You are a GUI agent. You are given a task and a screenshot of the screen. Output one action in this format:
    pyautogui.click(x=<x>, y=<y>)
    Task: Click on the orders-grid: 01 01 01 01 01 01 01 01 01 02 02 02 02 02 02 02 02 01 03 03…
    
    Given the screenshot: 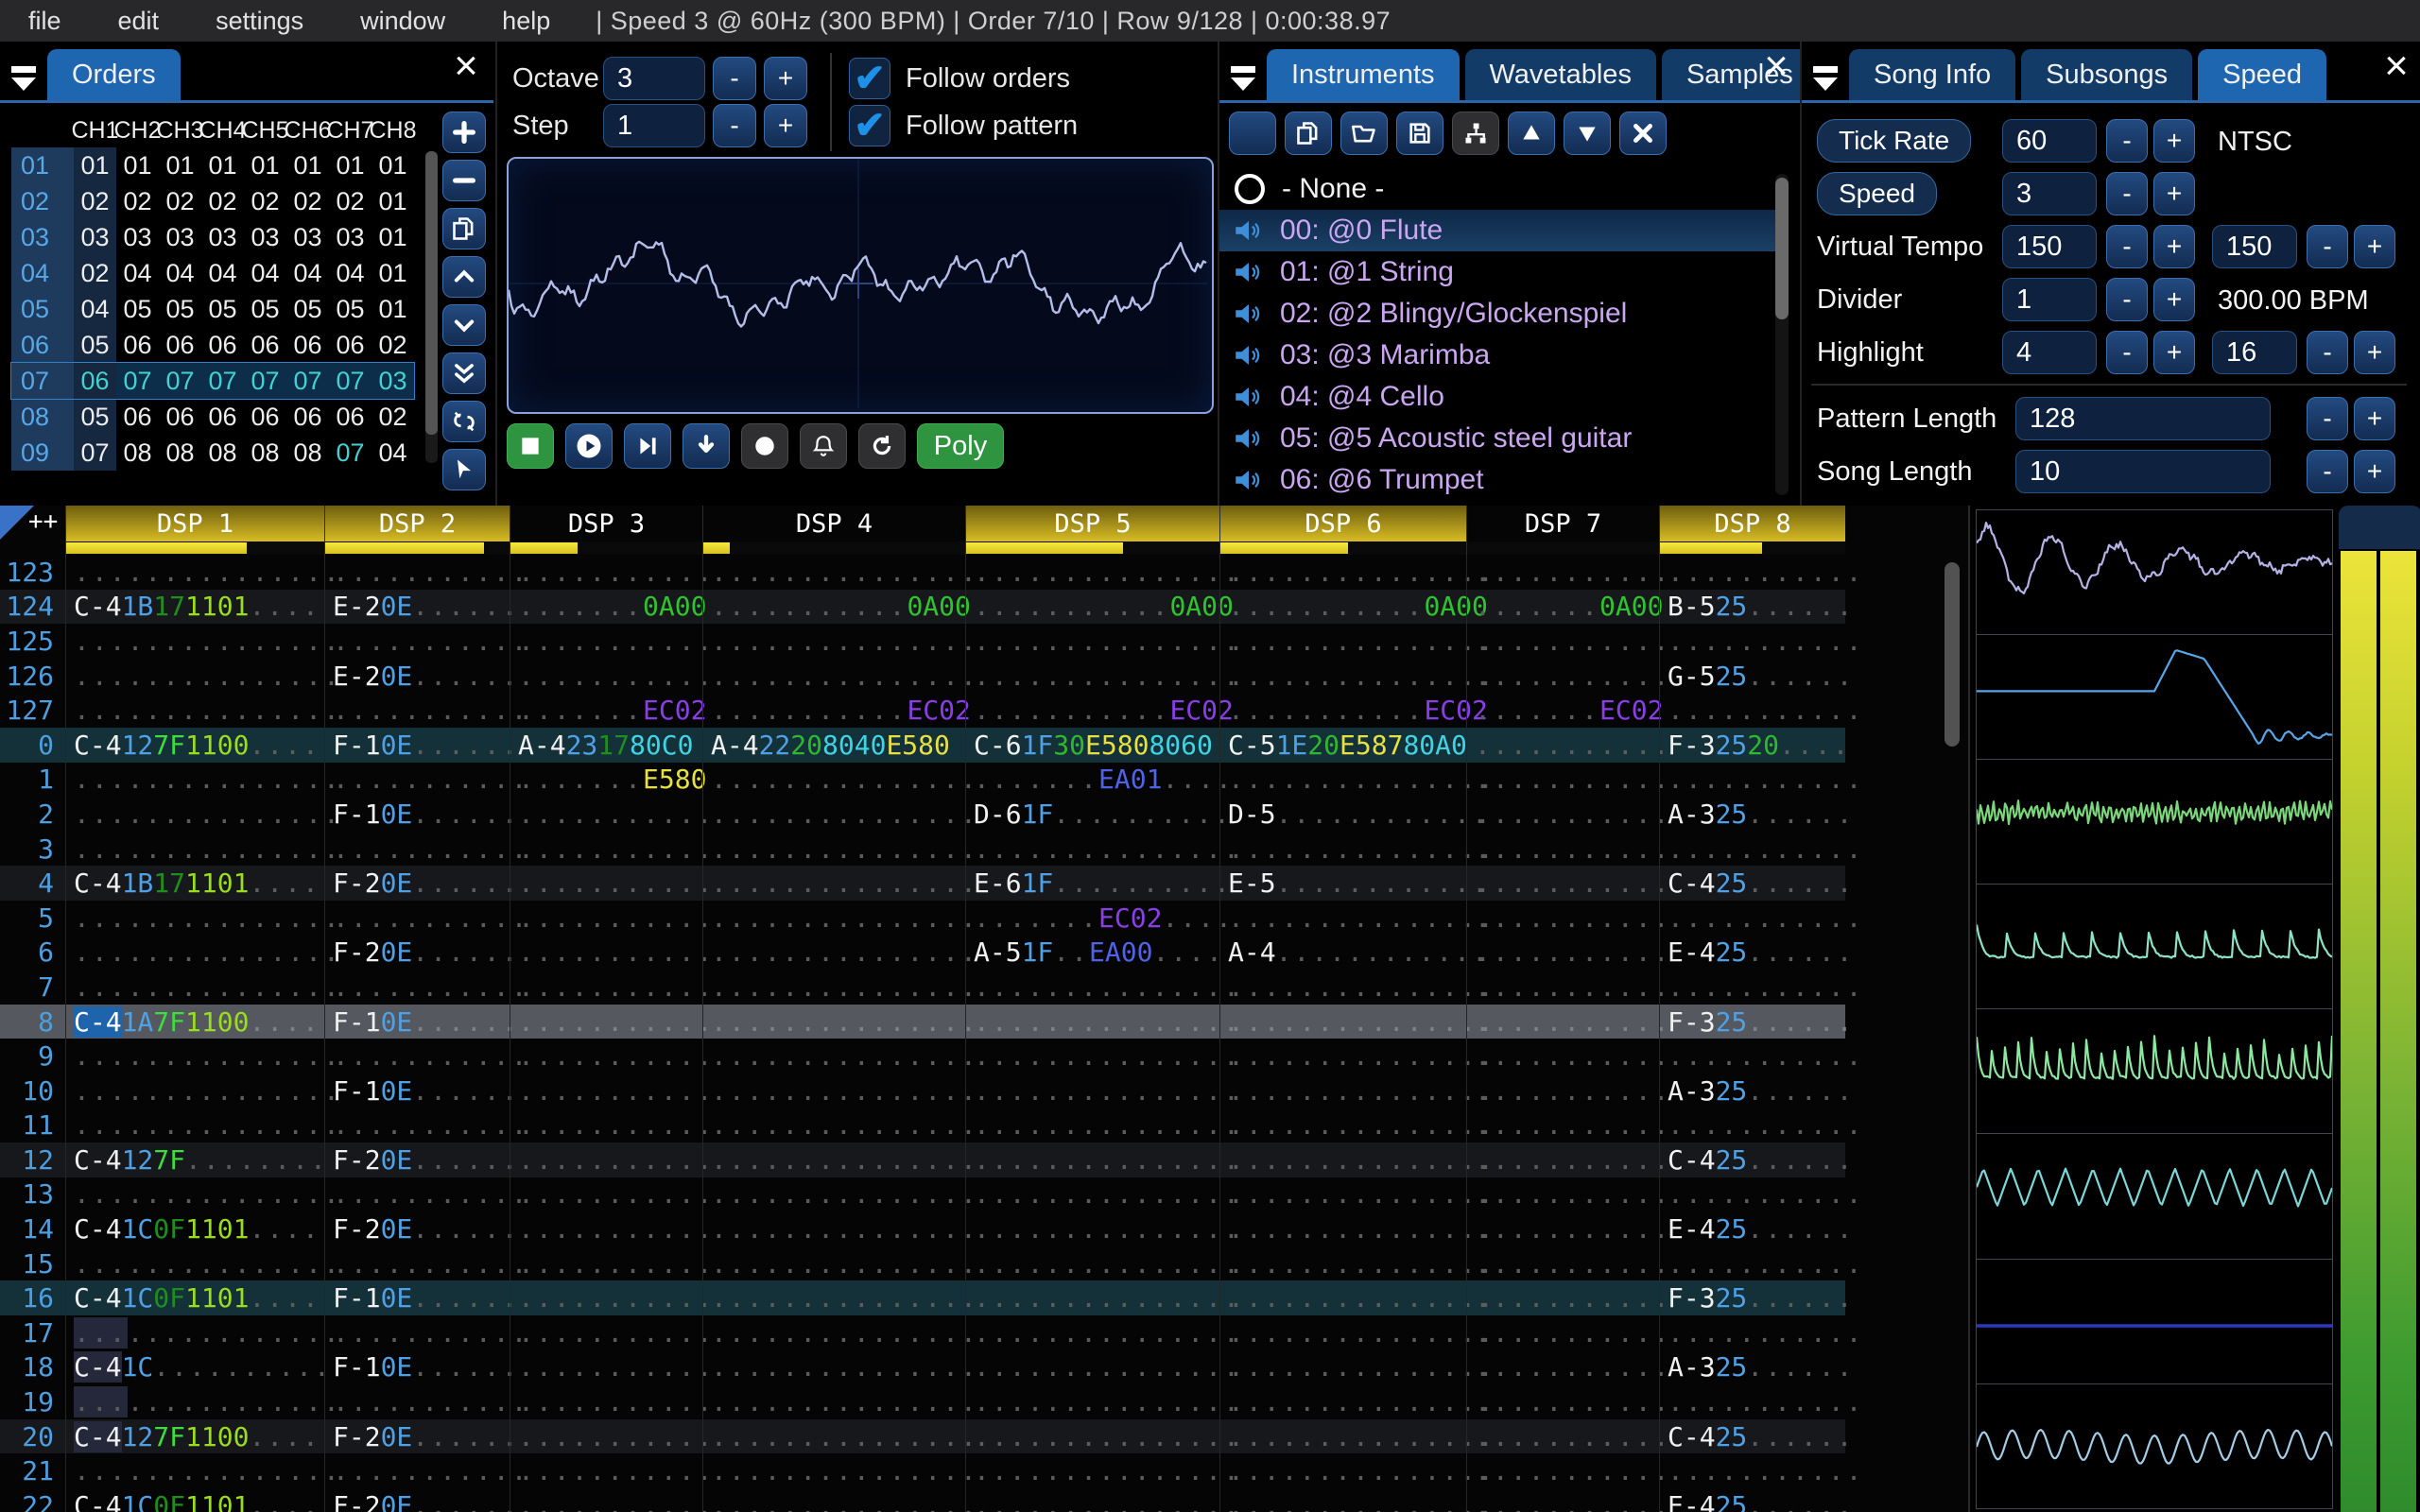 What is the action you would take?
    pyautogui.click(x=212, y=309)
    